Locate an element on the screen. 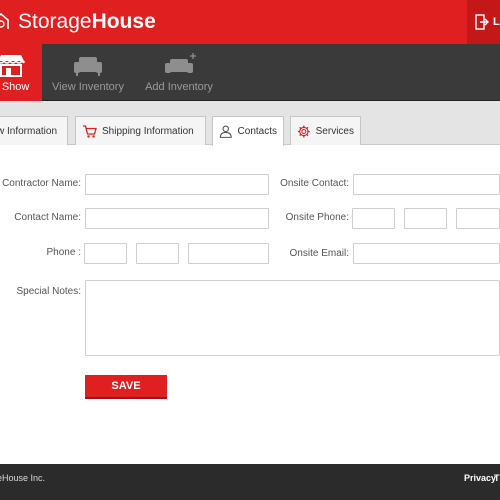 The height and width of the screenshot is (500, 500). tab-information-label: w Information is located at coordinates (29, 131).